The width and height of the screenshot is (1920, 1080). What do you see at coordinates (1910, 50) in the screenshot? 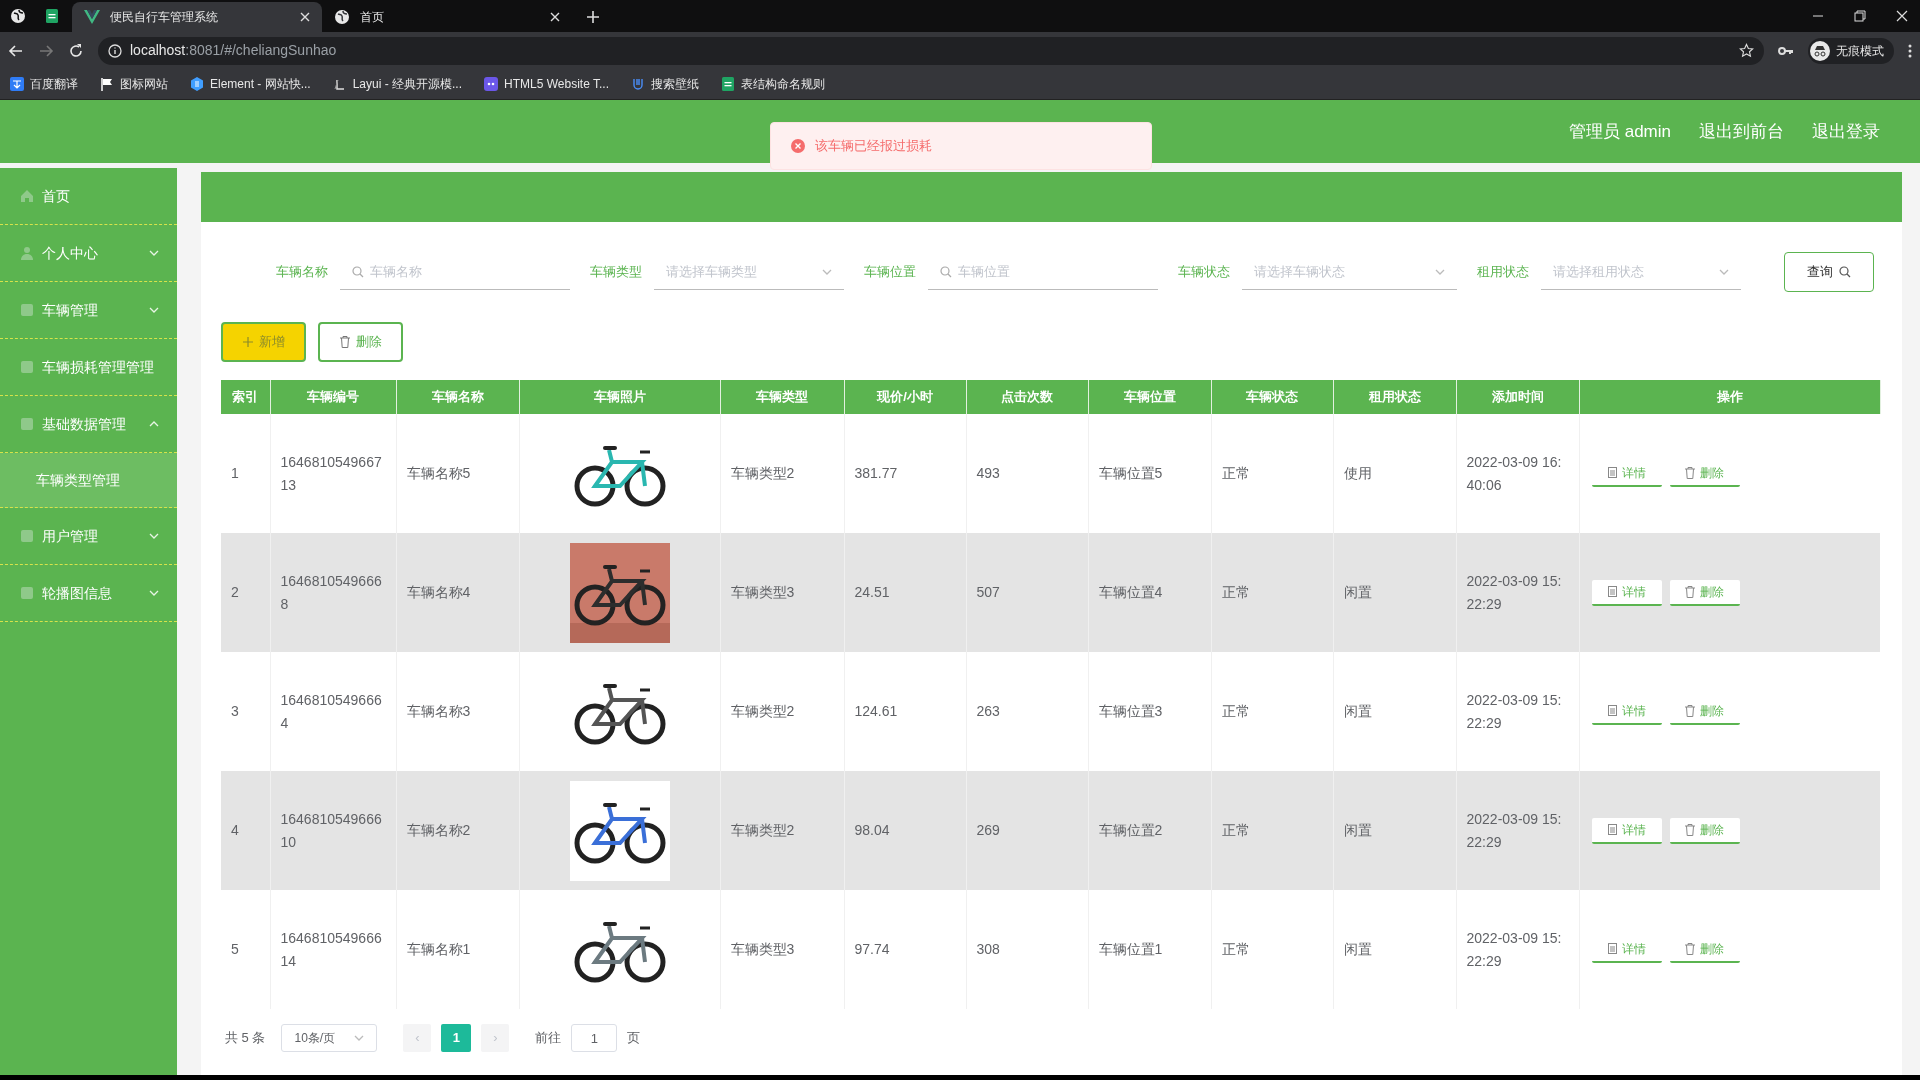
I see `more-icon` at bounding box center [1910, 50].